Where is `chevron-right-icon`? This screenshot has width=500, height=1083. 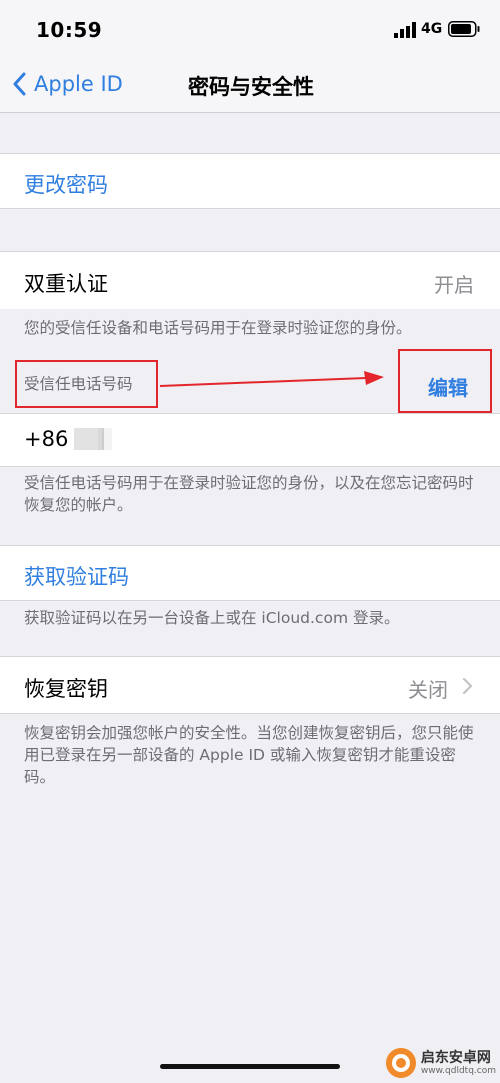 chevron-right-icon is located at coordinates (467, 686).